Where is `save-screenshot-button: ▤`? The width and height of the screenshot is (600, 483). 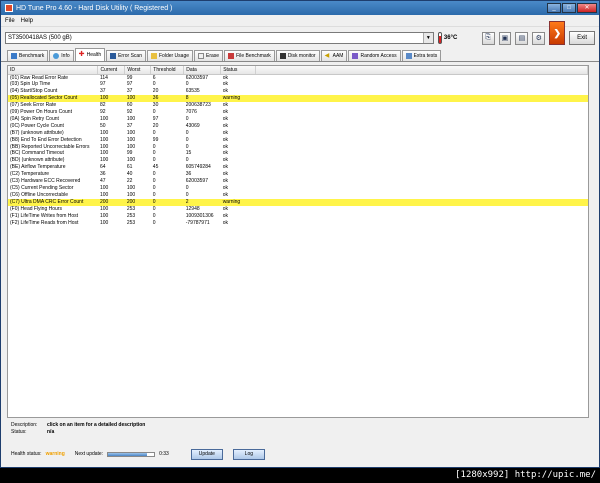 save-screenshot-button: ▤ is located at coordinates (522, 38).